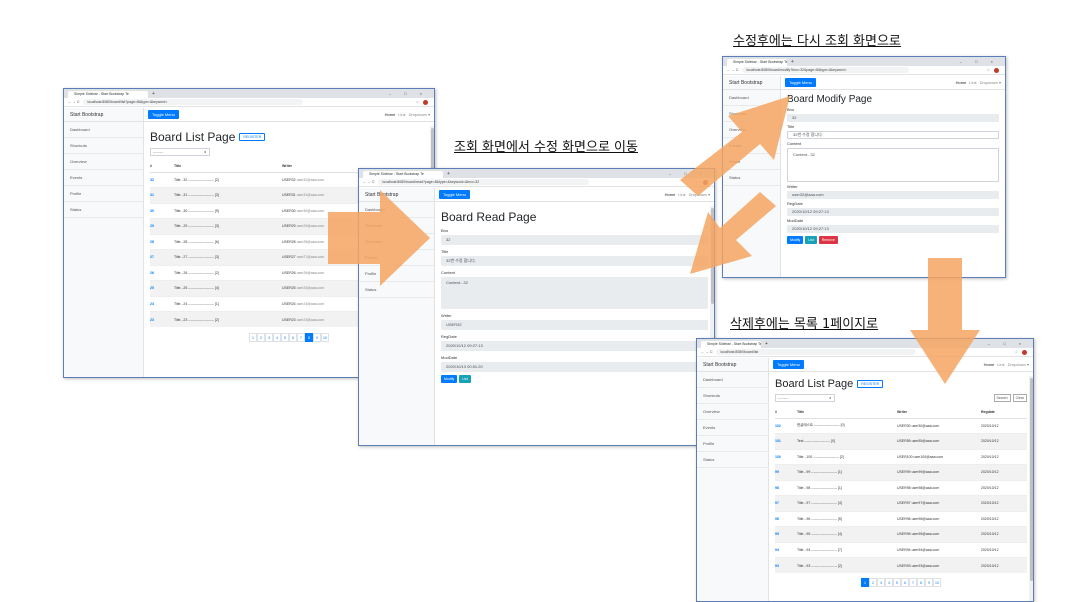 This screenshot has width=1073, height=602. What do you see at coordinates (929, 582) in the screenshot?
I see `page-link: 9` at bounding box center [929, 582].